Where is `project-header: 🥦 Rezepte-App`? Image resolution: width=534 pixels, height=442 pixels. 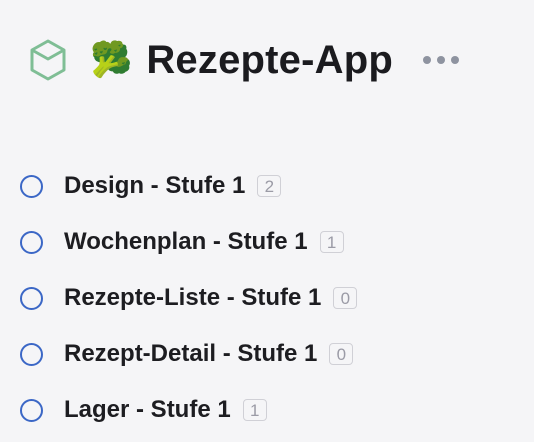 project-header: 🥦 Rezepte-App is located at coordinates (274, 60).